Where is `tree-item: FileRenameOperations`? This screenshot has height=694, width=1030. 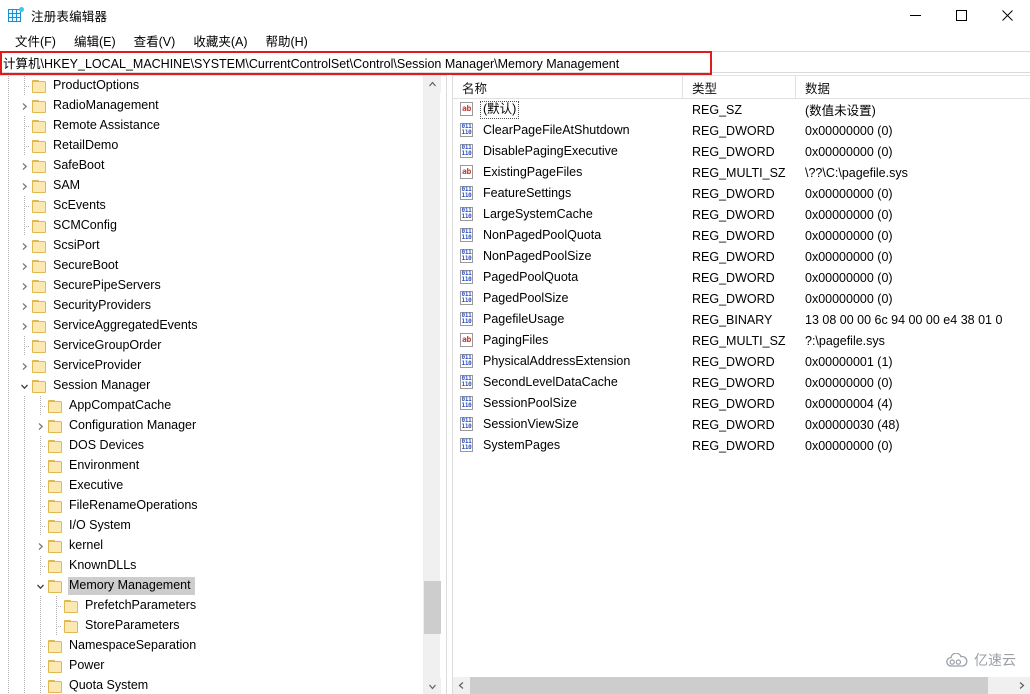 tree-item: FileRenameOperations is located at coordinates (215, 506).